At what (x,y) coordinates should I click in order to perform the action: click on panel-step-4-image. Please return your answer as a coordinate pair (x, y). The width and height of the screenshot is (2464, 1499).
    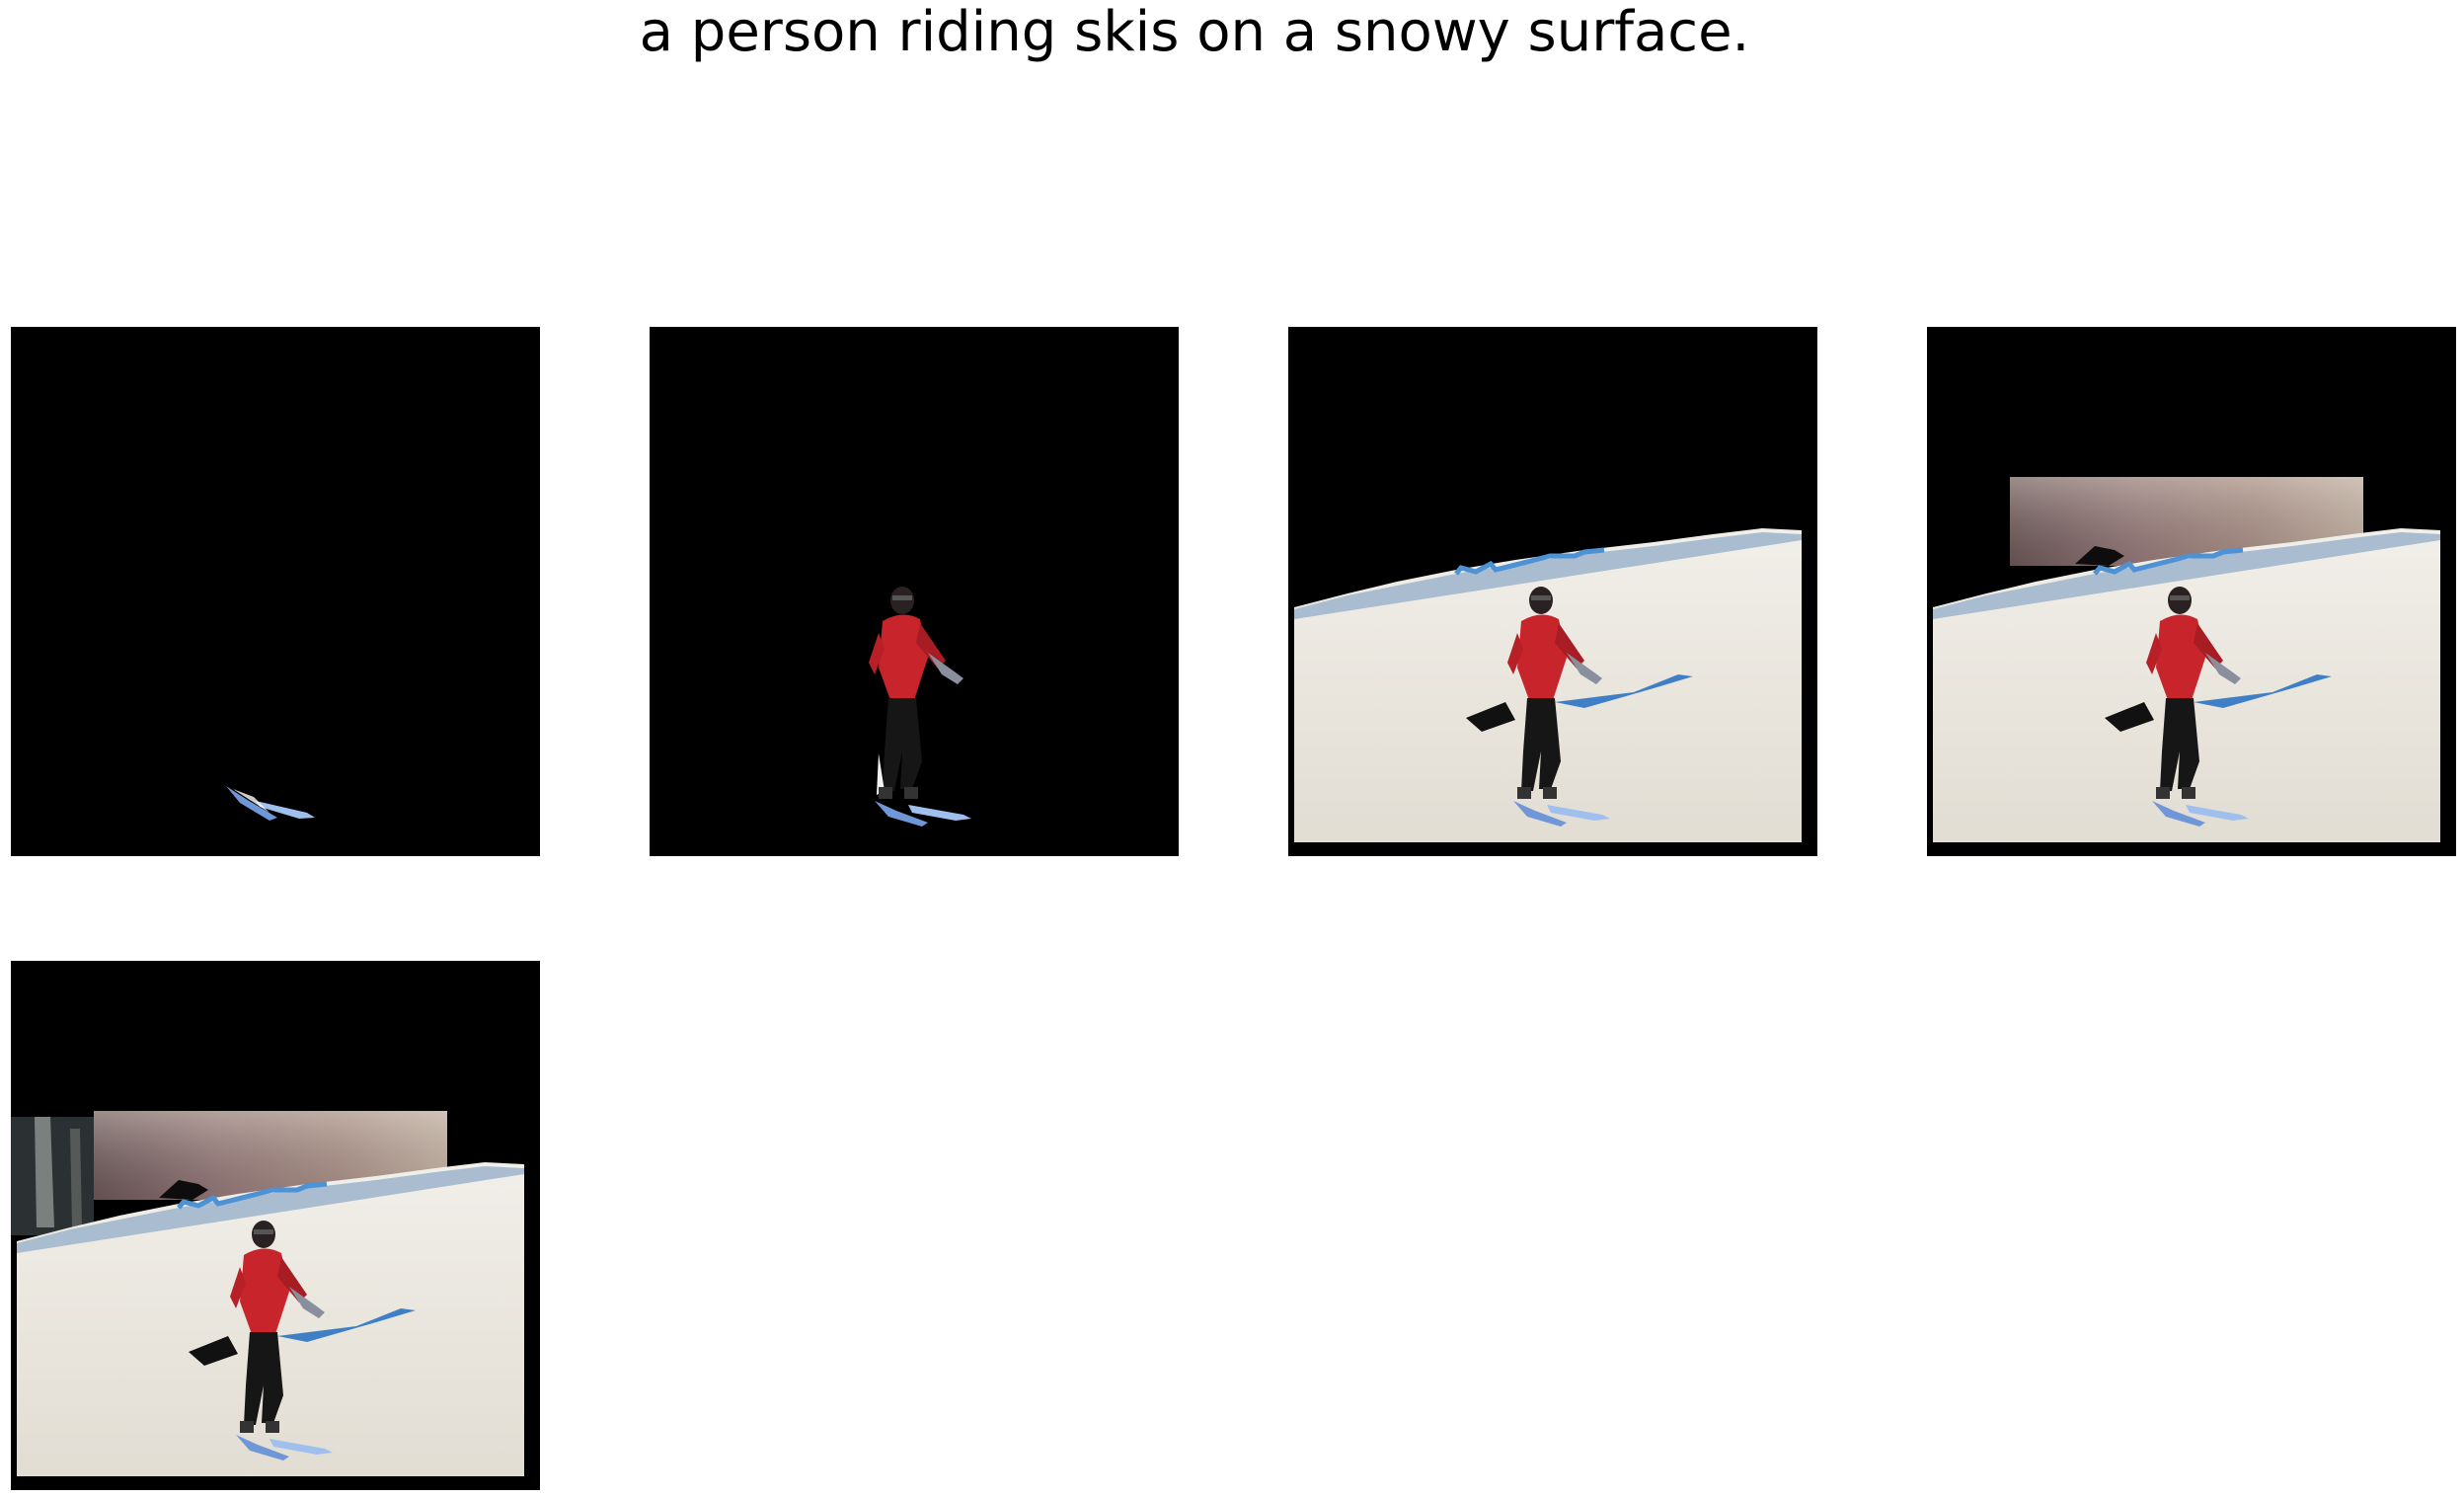
    Looking at the image, I should click on (2191, 591).